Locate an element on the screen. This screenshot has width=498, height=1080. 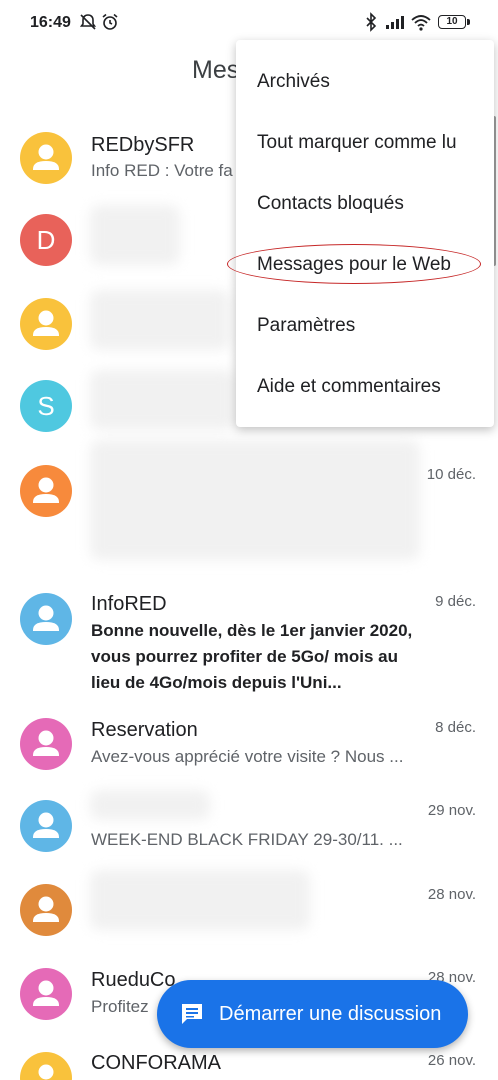
alarm-icon is located at coordinates (110, 21).